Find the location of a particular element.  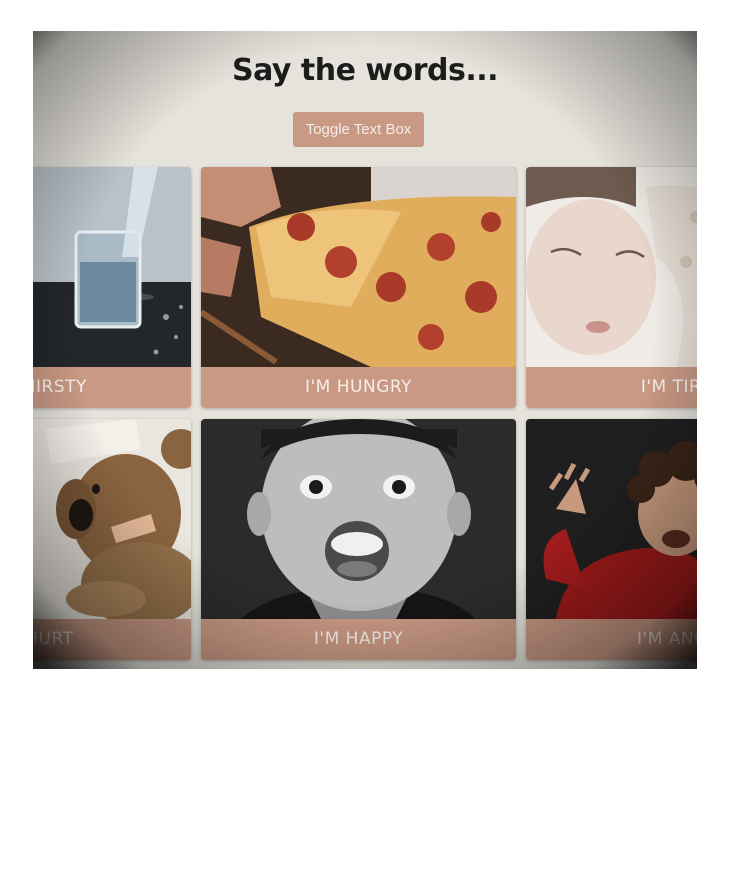

hungry-image is located at coordinates (358, 267).